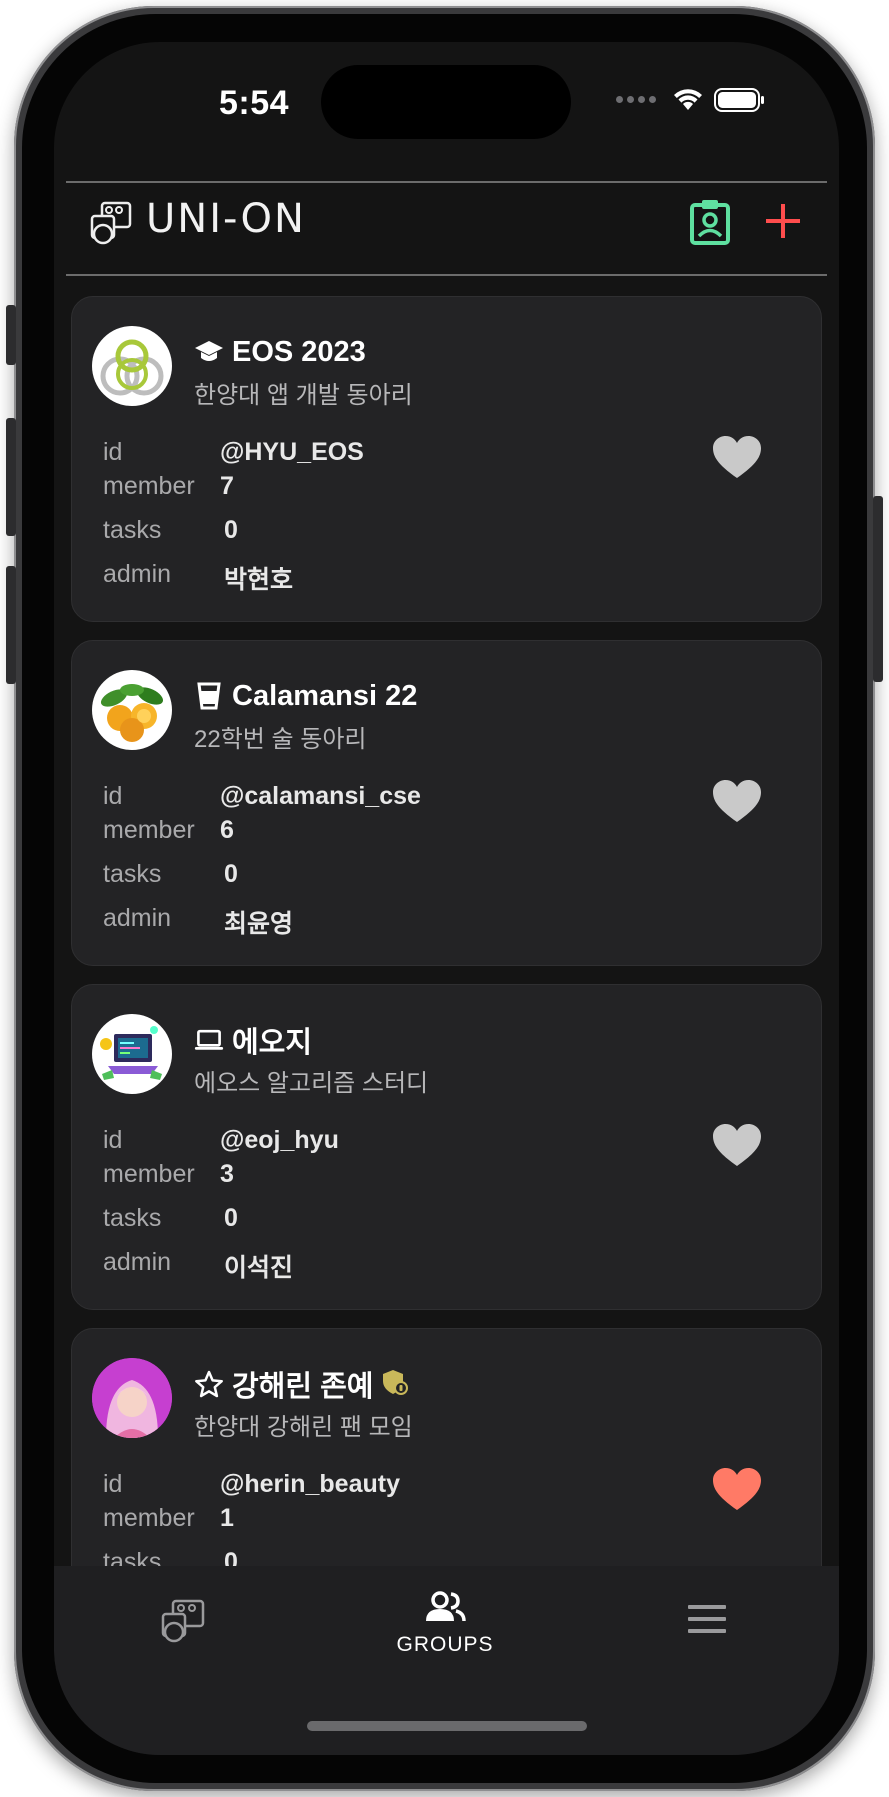 This screenshot has width=889, height=1797. What do you see at coordinates (706, 101) in the screenshot?
I see `status-icons` at bounding box center [706, 101].